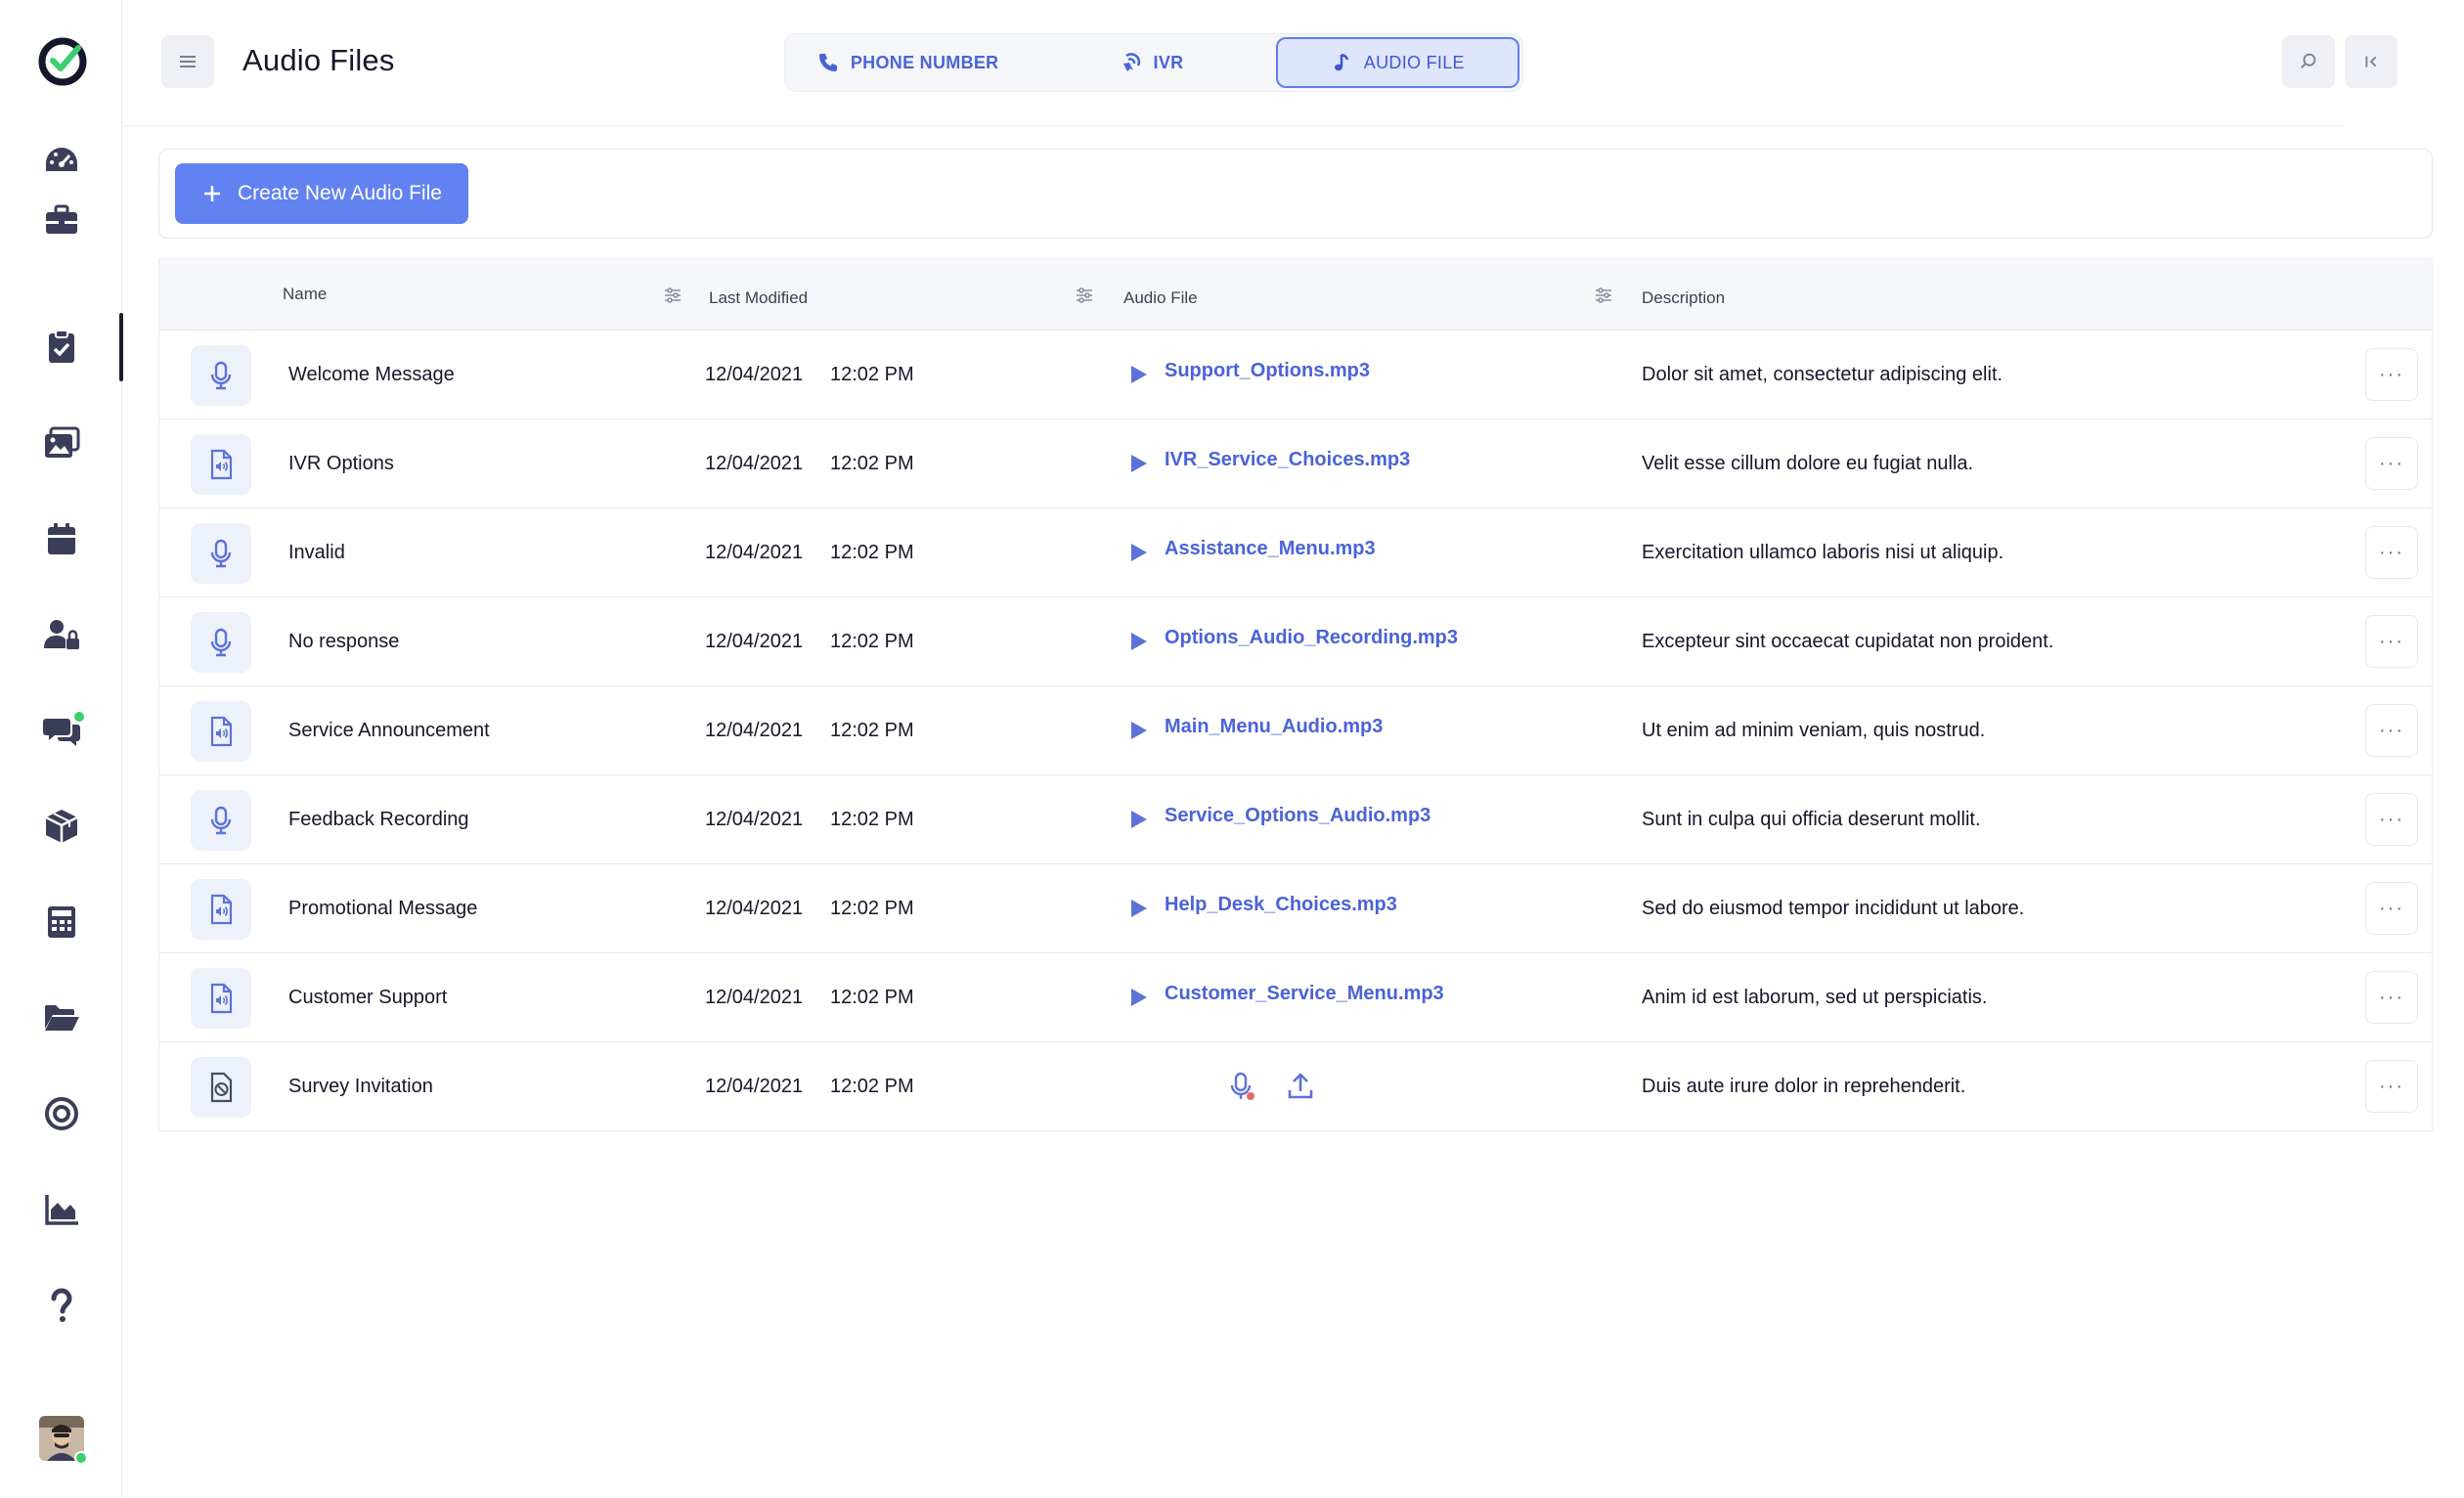 This screenshot has height=1498, width=2464. What do you see at coordinates (1287, 460) in the screenshot?
I see `audio-file-link: IVR_Service_Choices.mp3` at bounding box center [1287, 460].